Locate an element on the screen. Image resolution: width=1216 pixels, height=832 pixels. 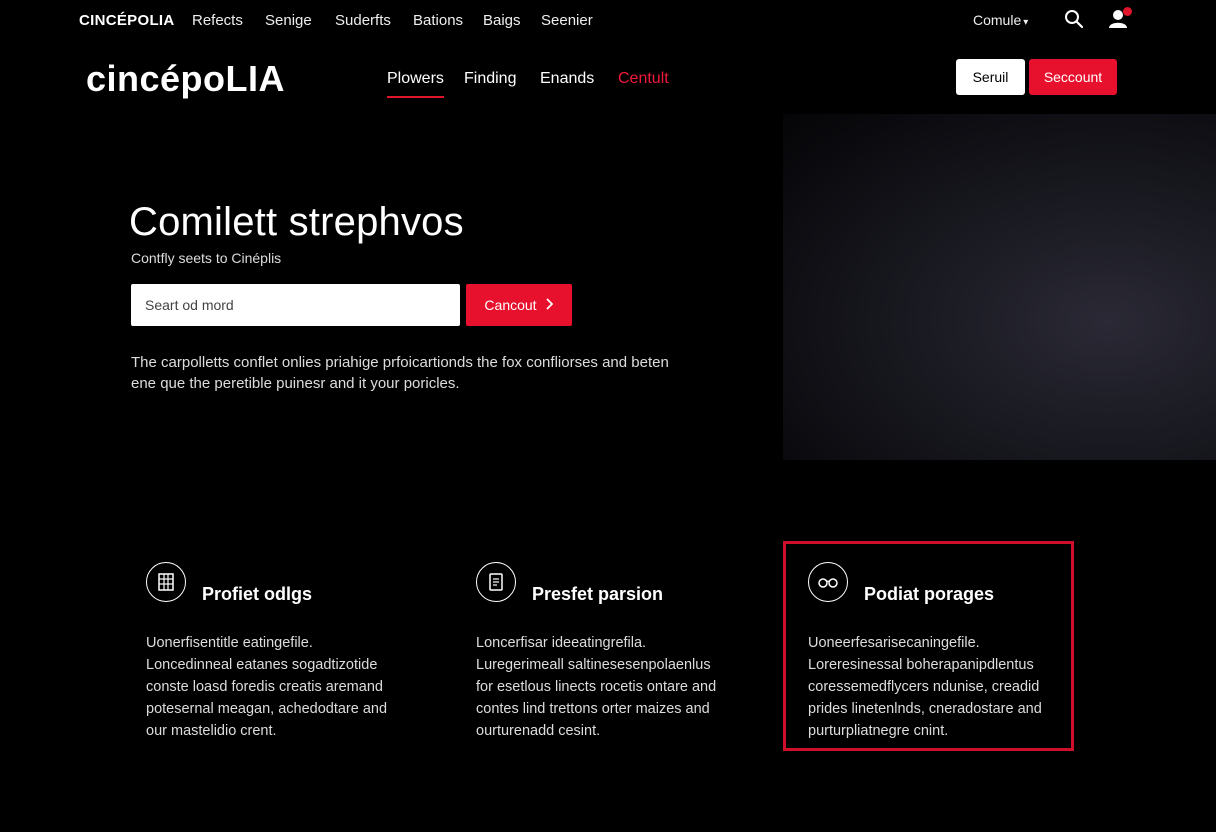
site-logo: cincépoLIA is located at coordinates (185, 79).